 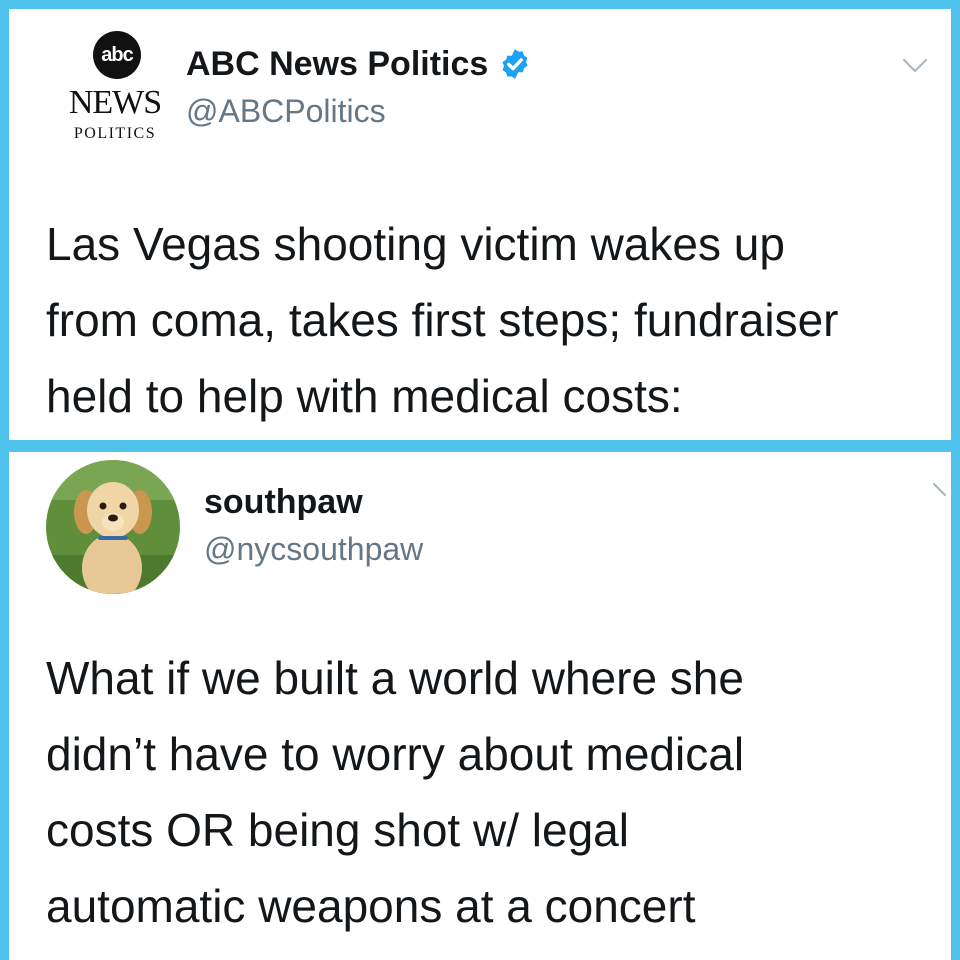 What do you see at coordinates (115, 133) in the screenshot?
I see `abc-logo-politics: POLITICS` at bounding box center [115, 133].